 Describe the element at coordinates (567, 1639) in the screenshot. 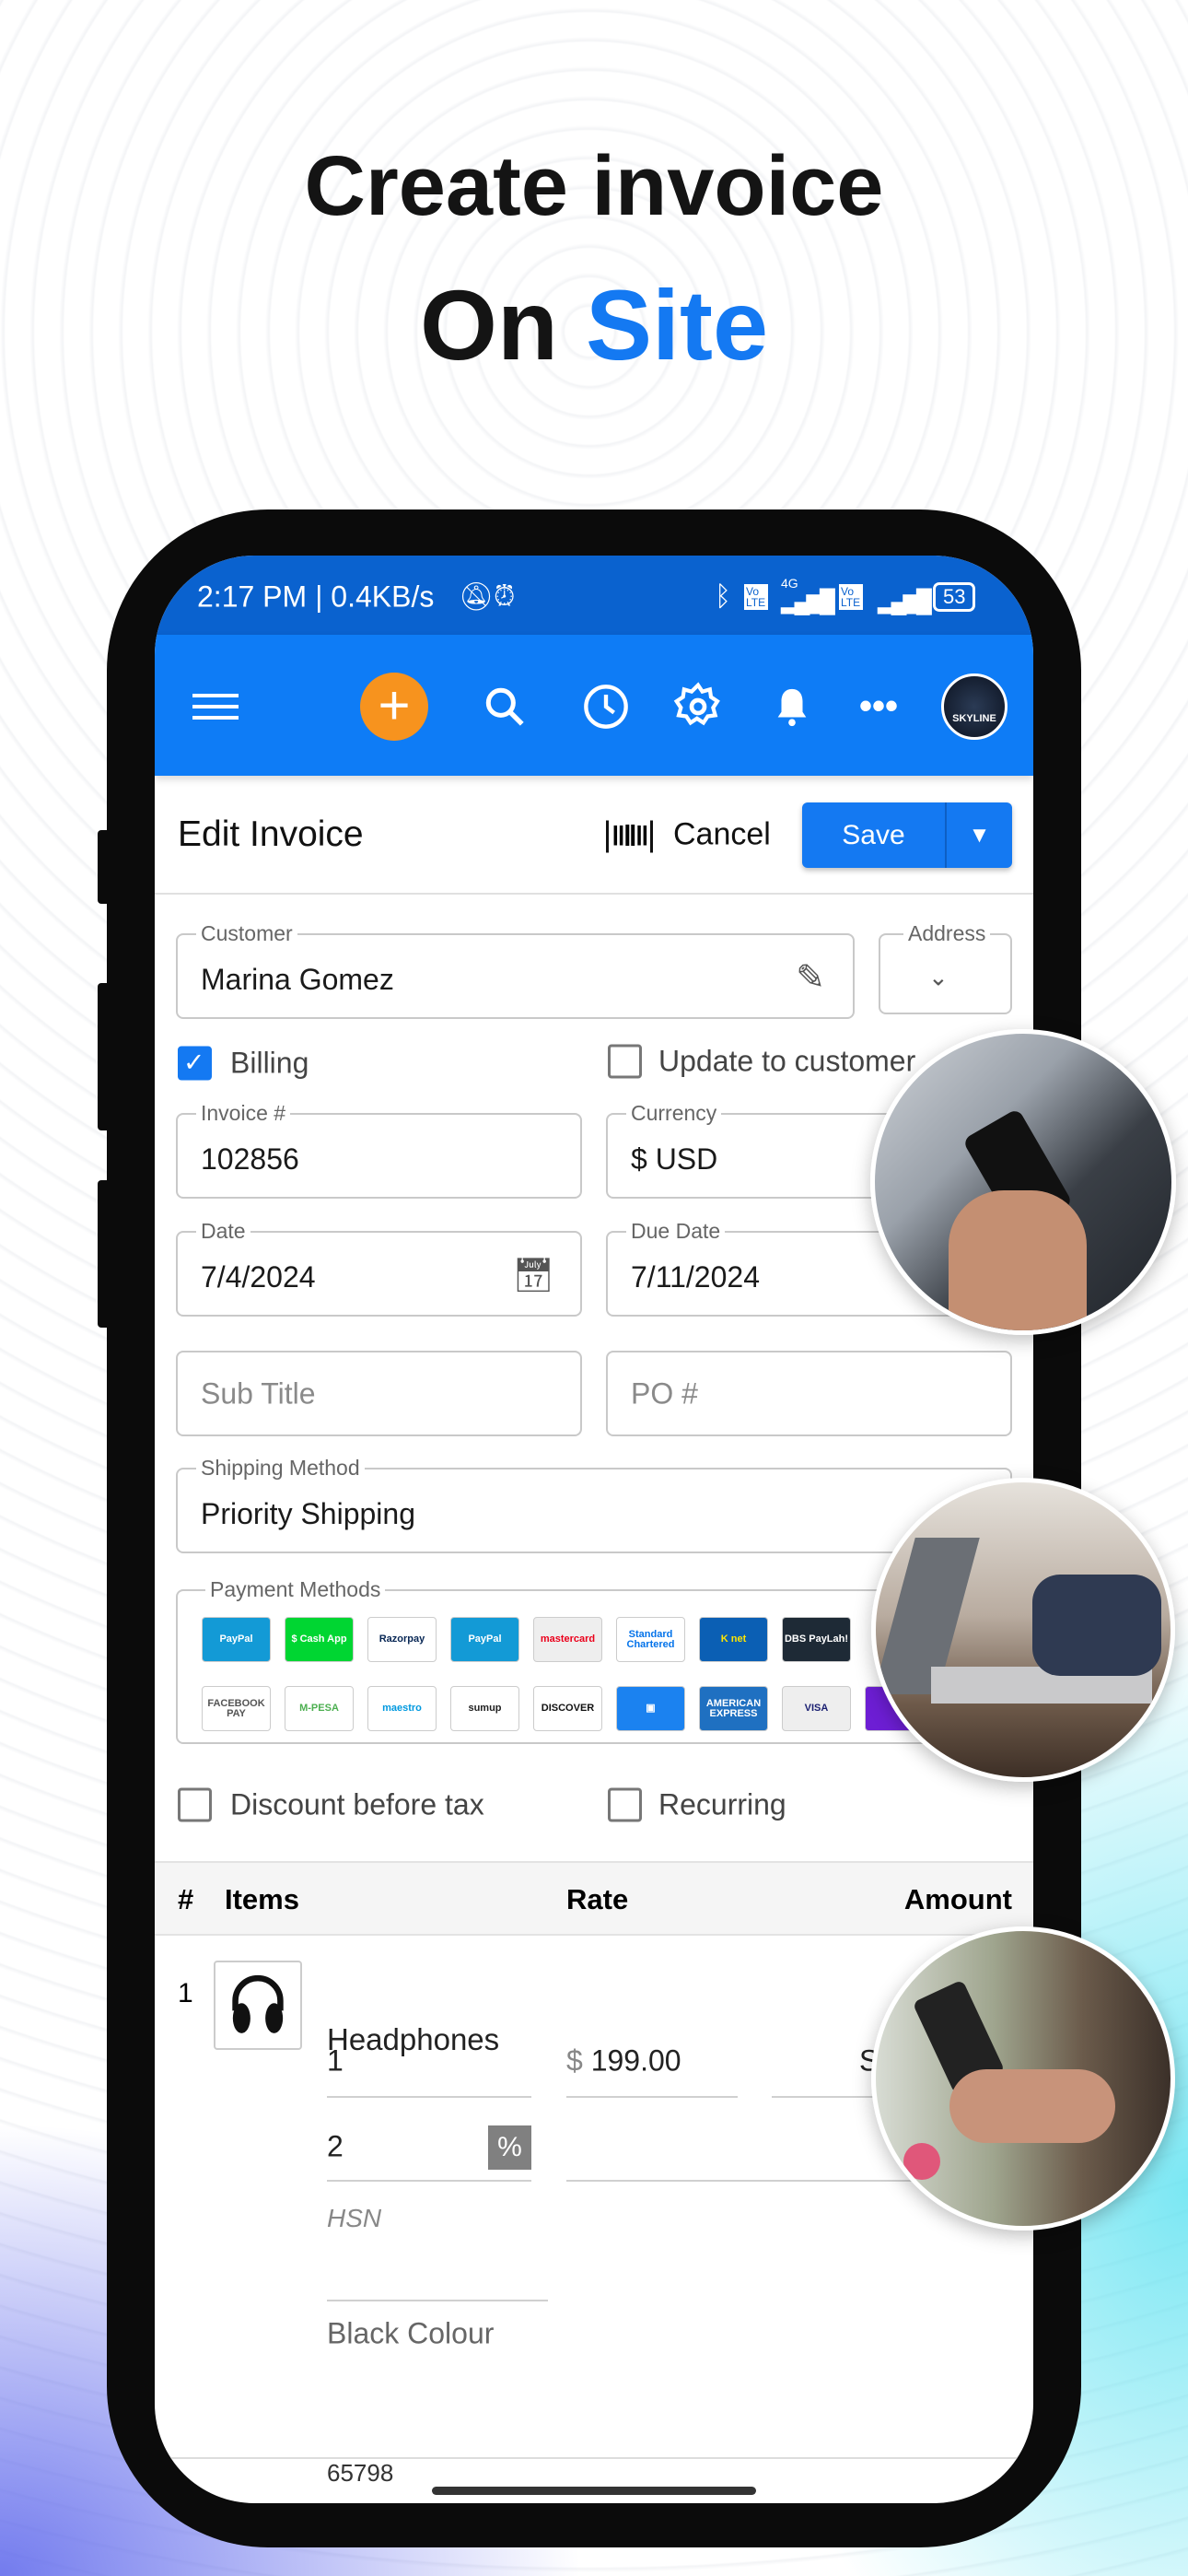

I see `payment-method-logo: mastercard` at that location.